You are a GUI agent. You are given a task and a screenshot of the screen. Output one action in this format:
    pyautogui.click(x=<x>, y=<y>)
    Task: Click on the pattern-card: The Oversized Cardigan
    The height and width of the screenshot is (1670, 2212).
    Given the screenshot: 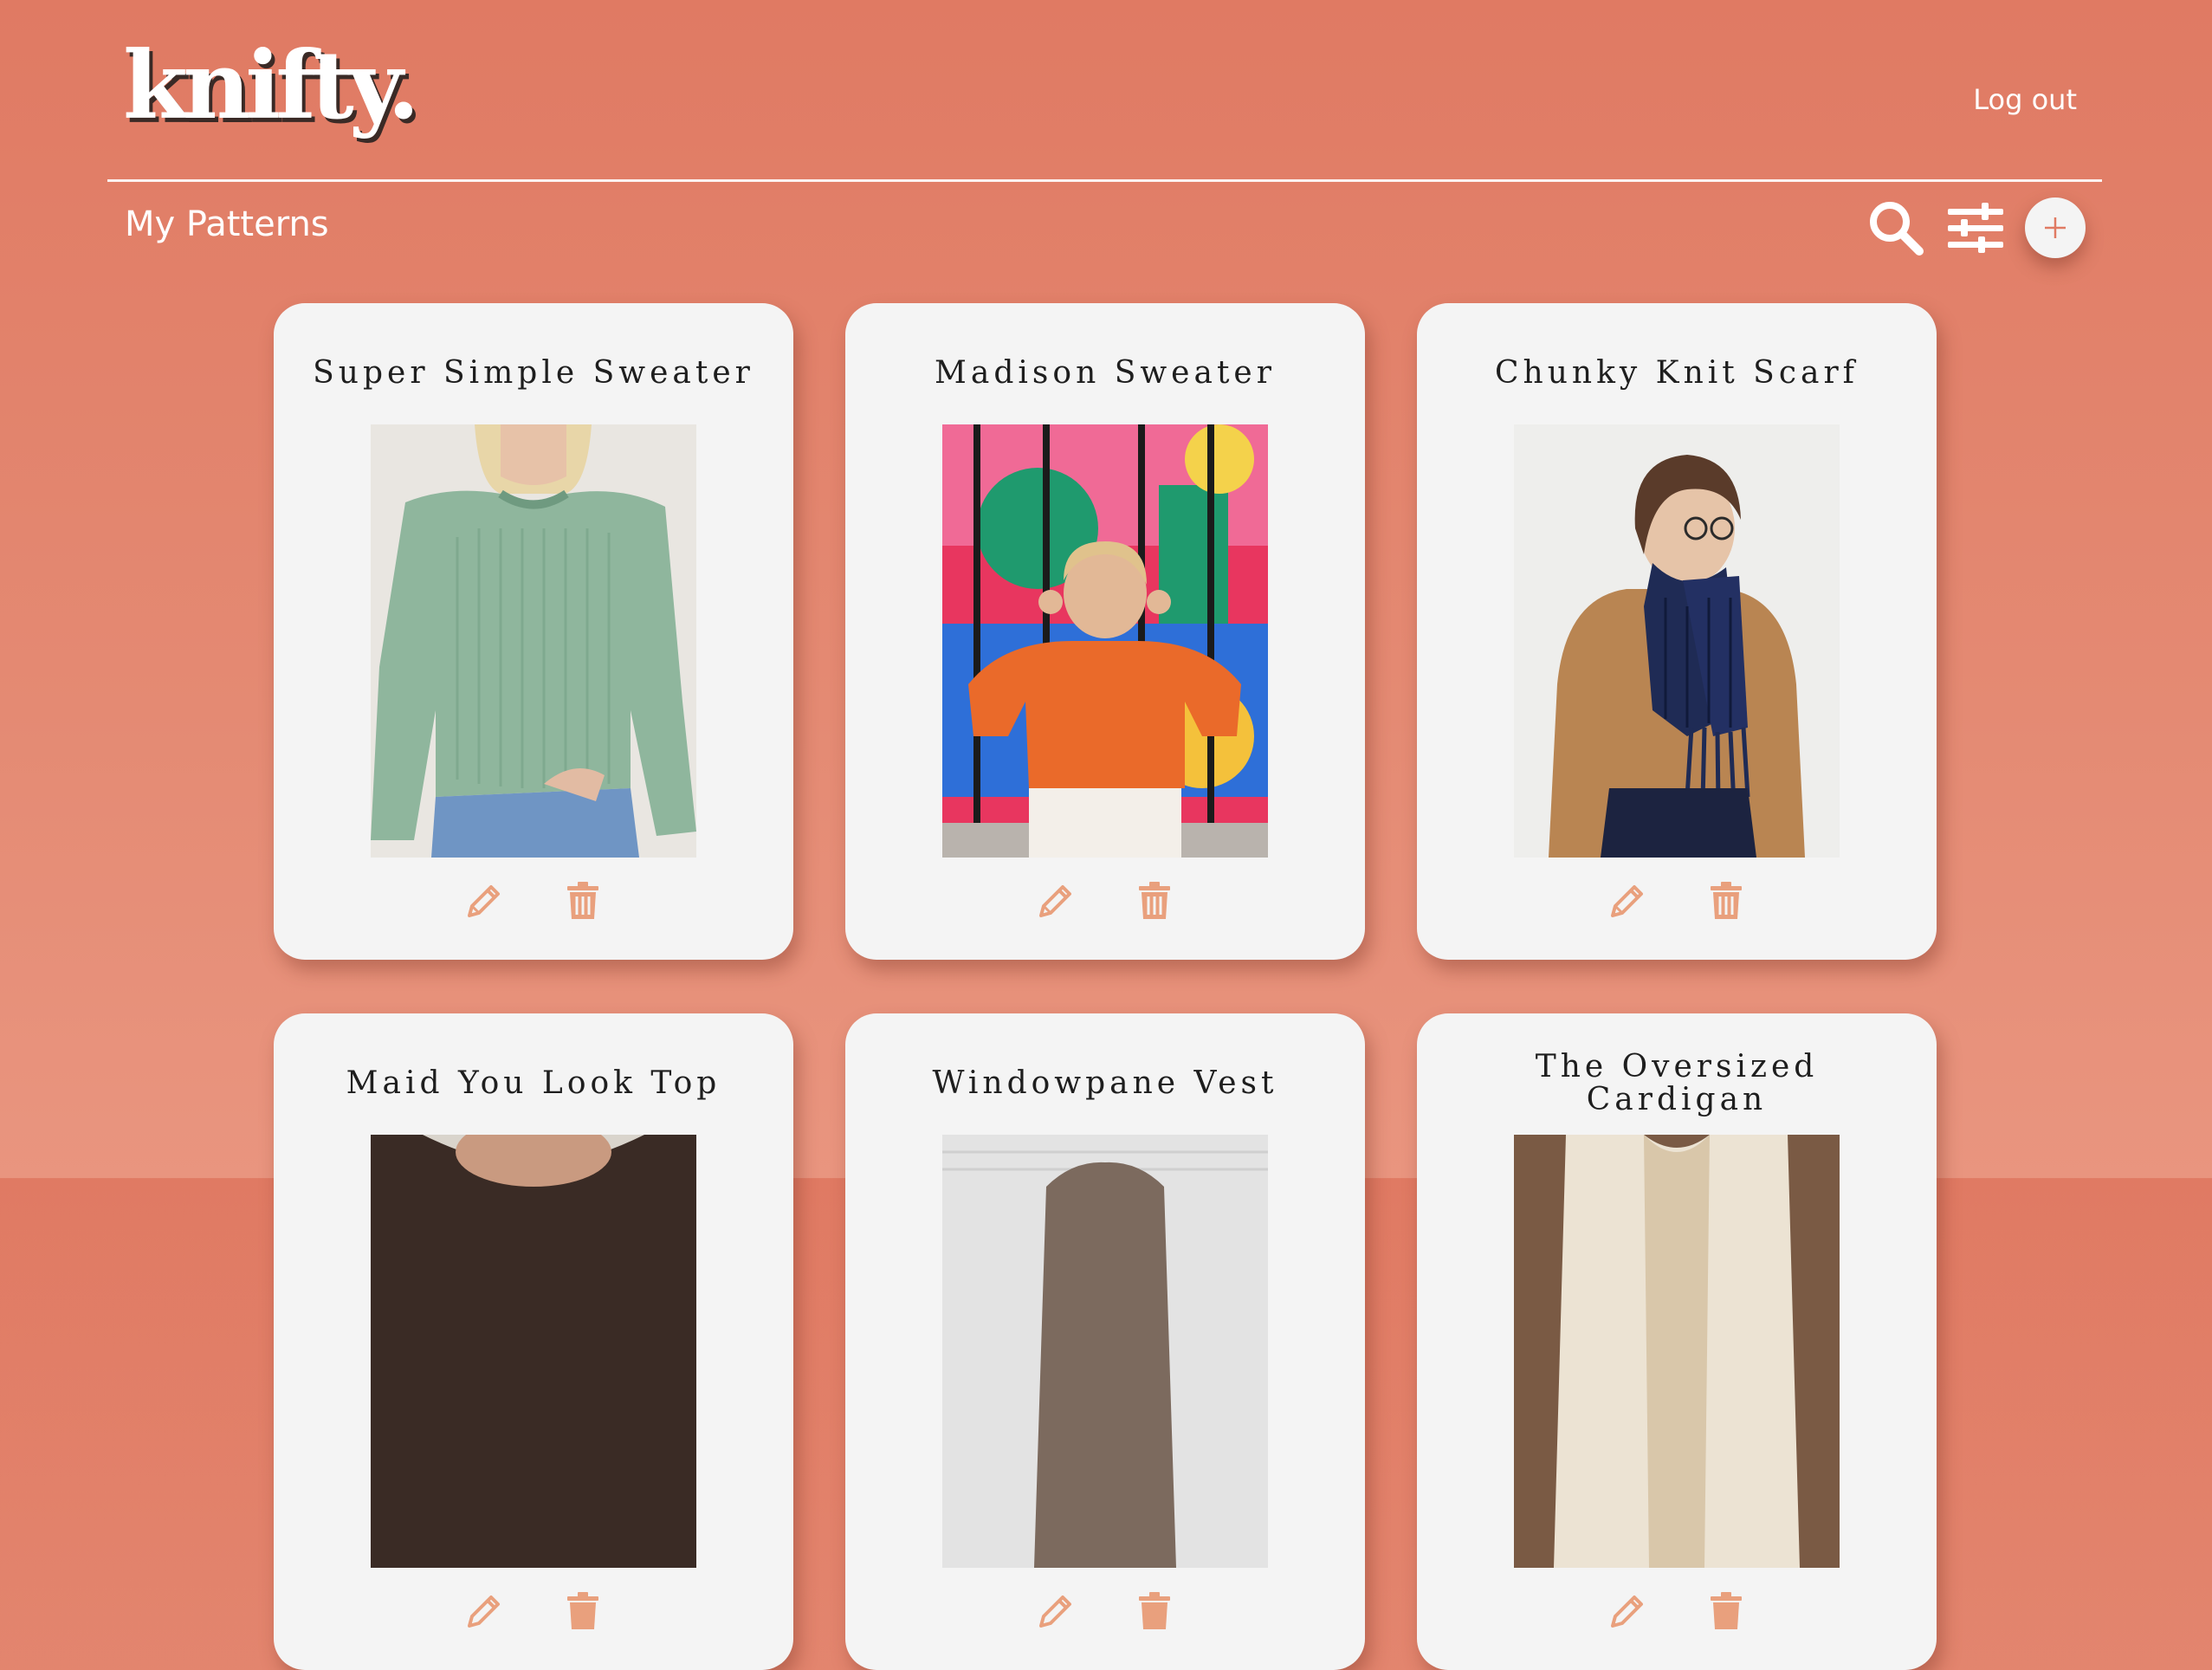 What is the action you would take?
    pyautogui.click(x=1677, y=1342)
    